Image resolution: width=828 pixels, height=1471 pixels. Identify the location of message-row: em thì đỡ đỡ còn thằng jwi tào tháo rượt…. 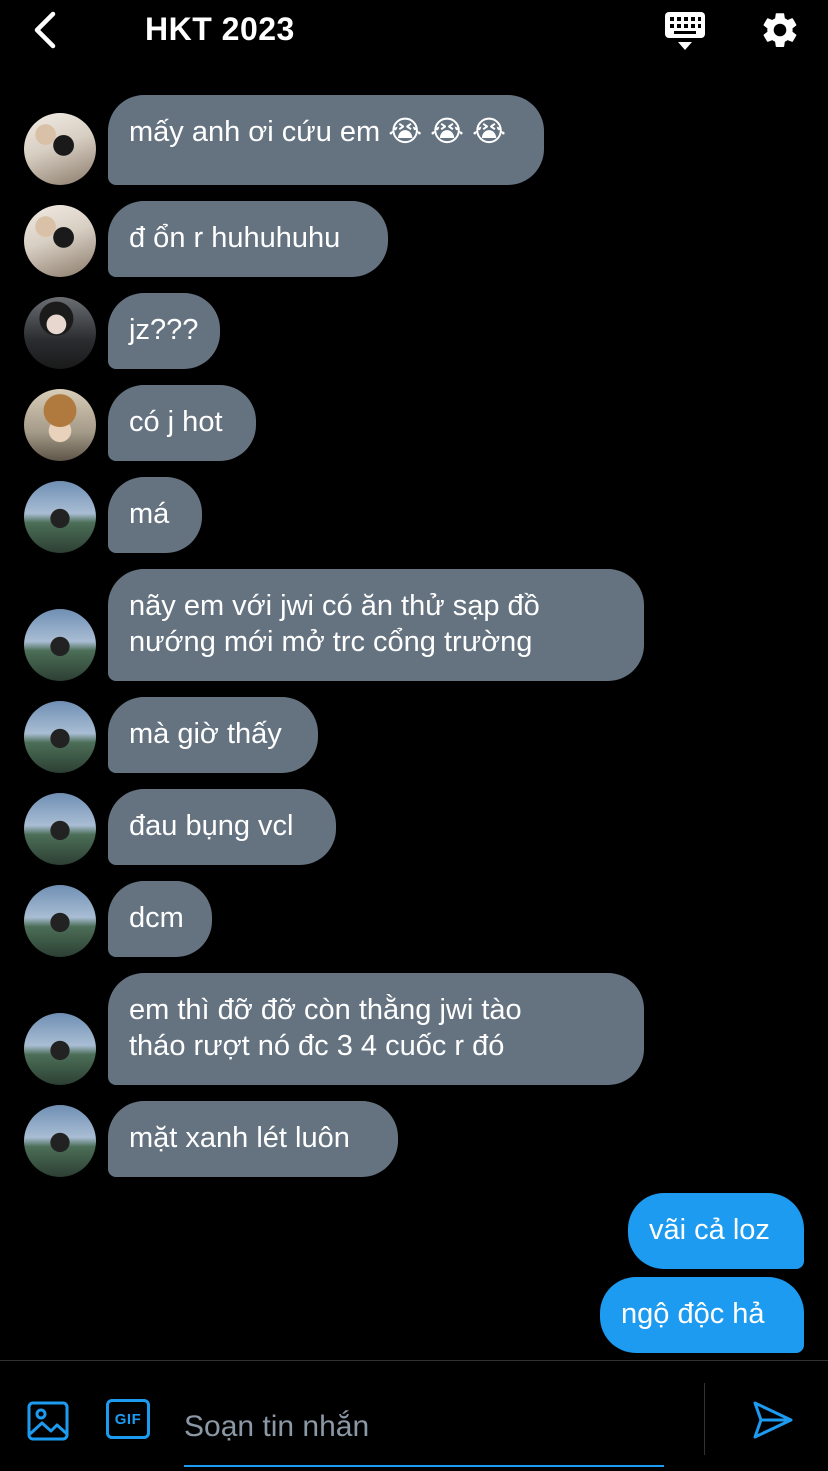
(414, 1029).